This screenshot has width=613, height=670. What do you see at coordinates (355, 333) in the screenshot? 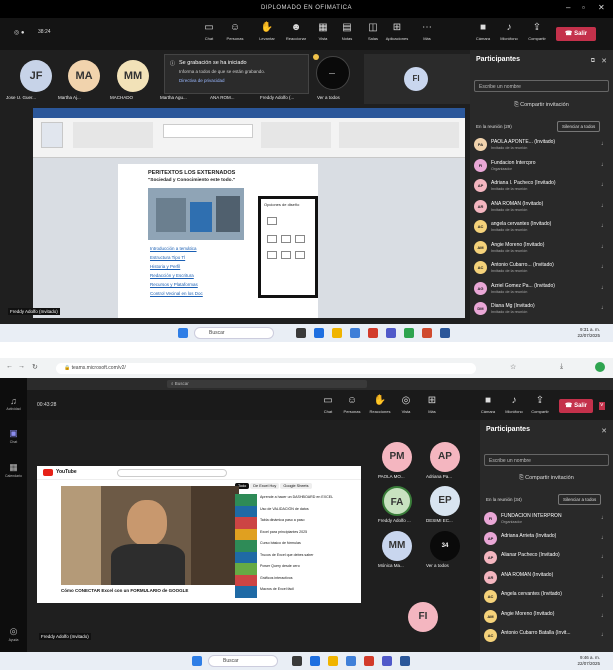
I see `store-icon` at bounding box center [355, 333].